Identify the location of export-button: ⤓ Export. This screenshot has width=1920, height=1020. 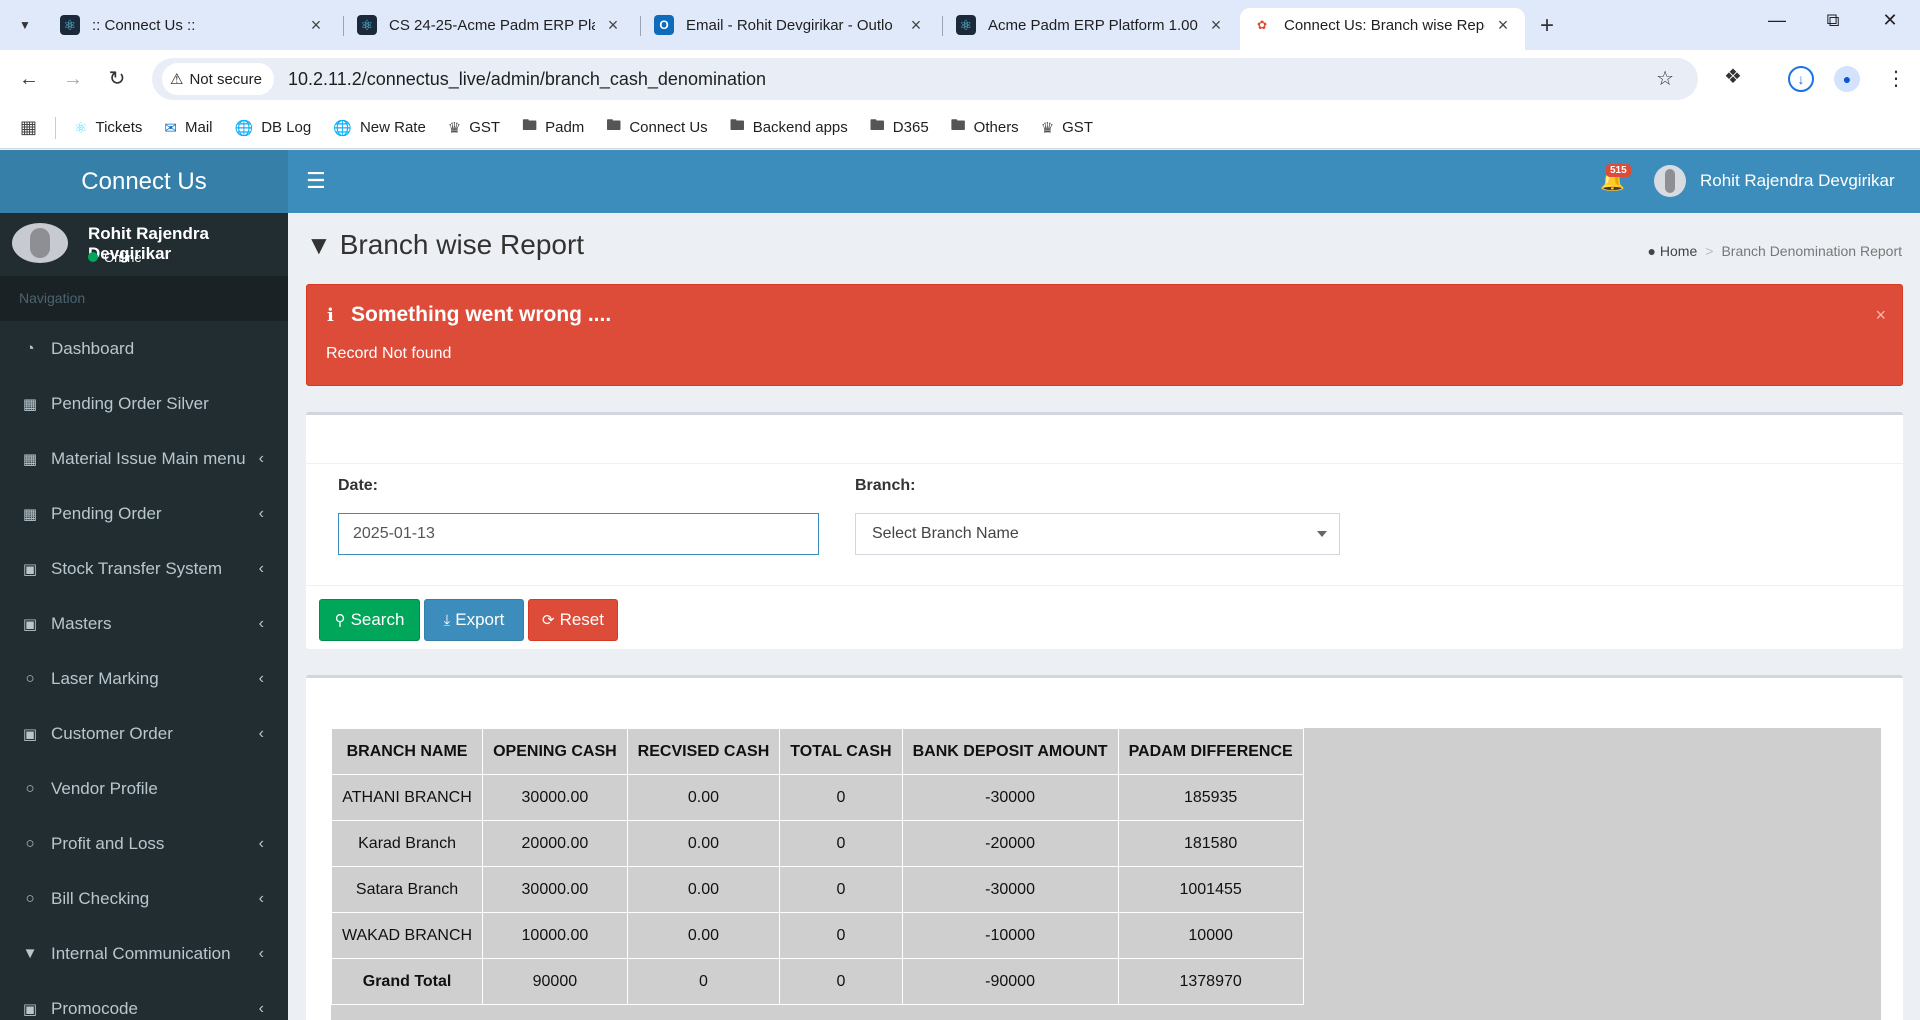
(474, 620).